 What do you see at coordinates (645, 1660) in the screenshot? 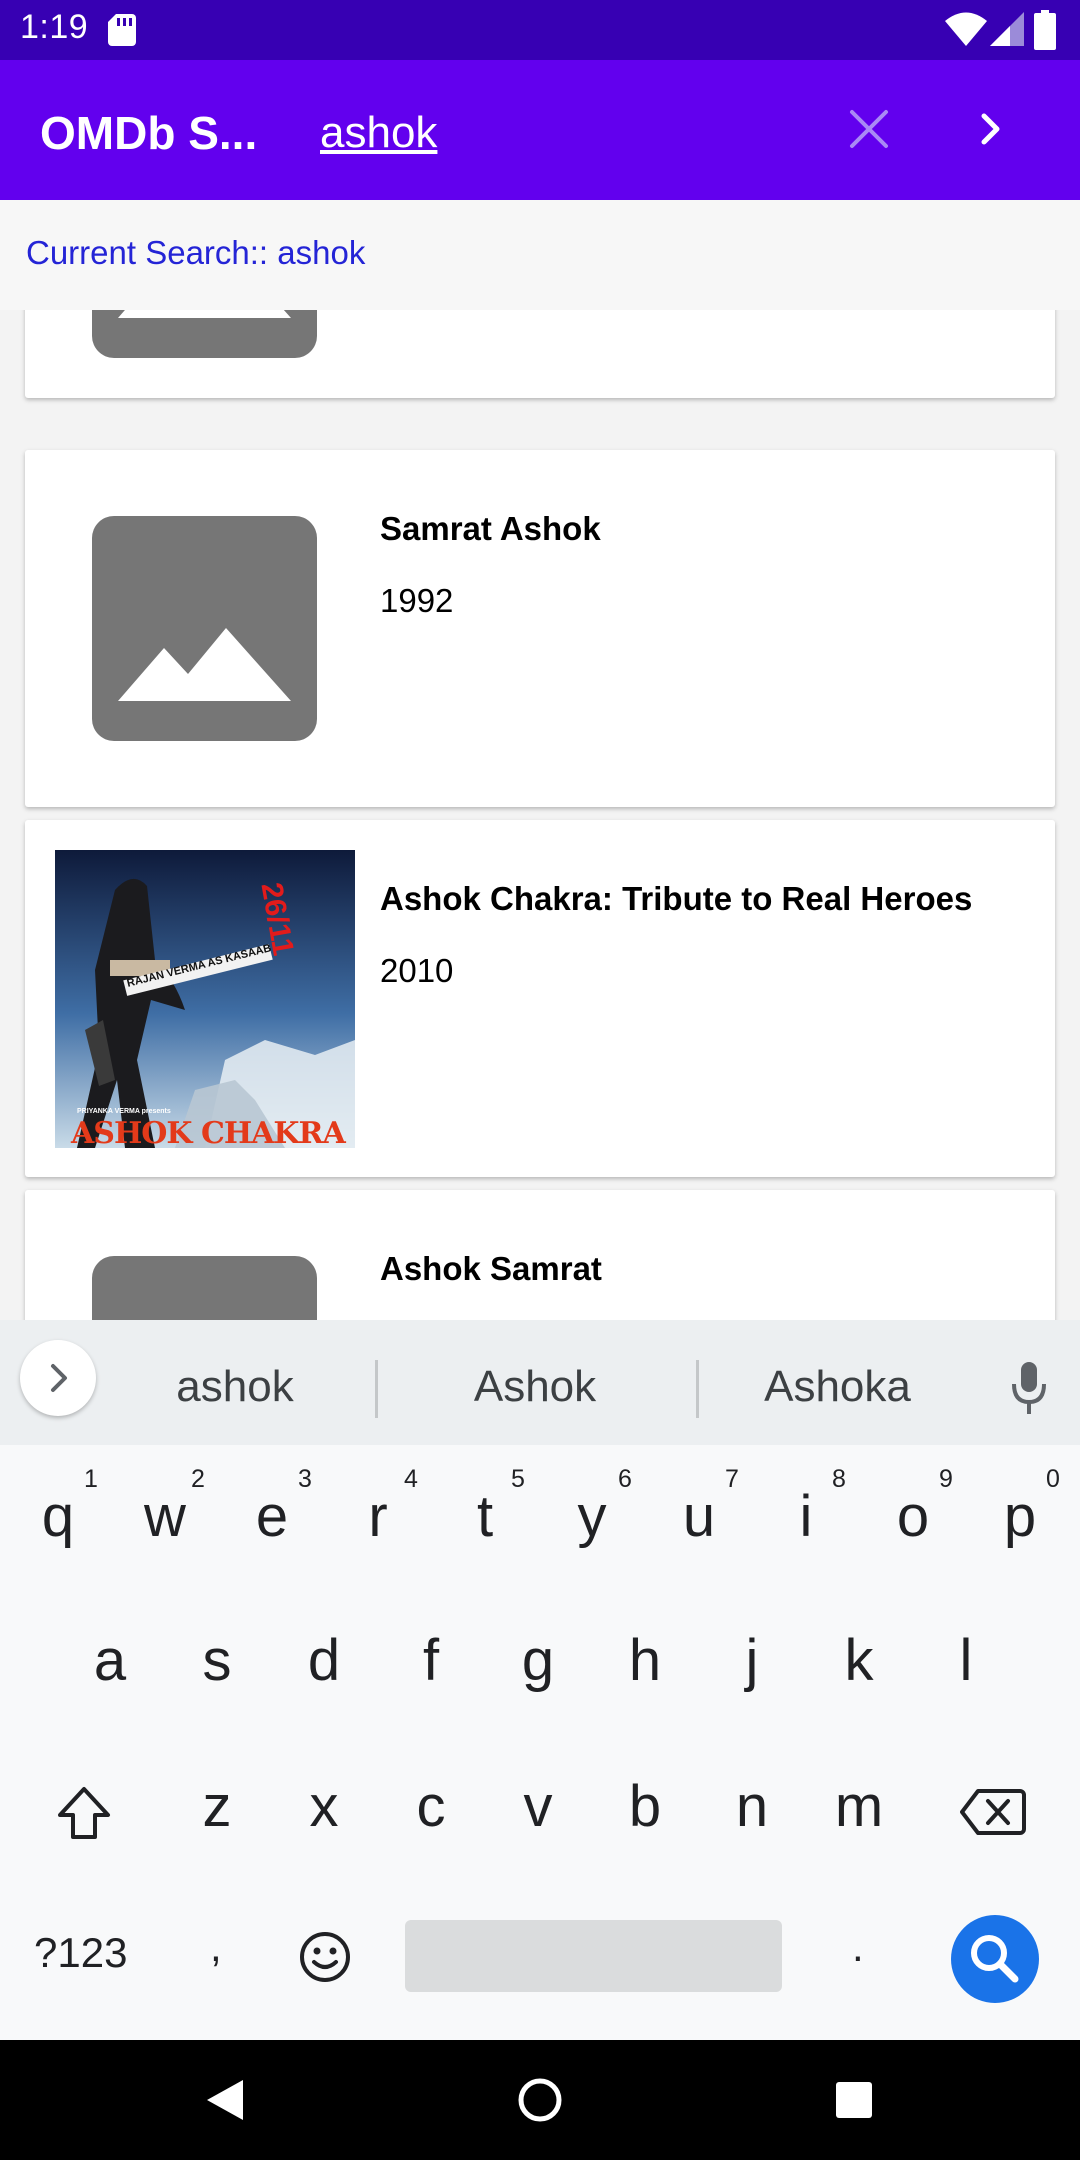
I see `key-h: h` at bounding box center [645, 1660].